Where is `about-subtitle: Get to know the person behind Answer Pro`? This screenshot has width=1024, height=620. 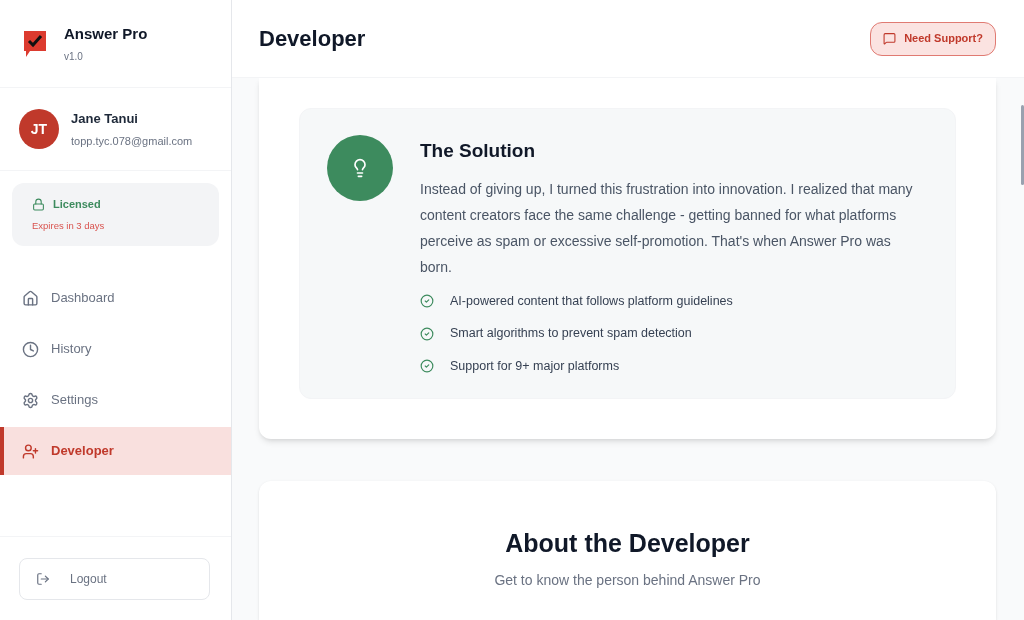
about-subtitle: Get to know the person behind Answer Pro is located at coordinates (627, 581).